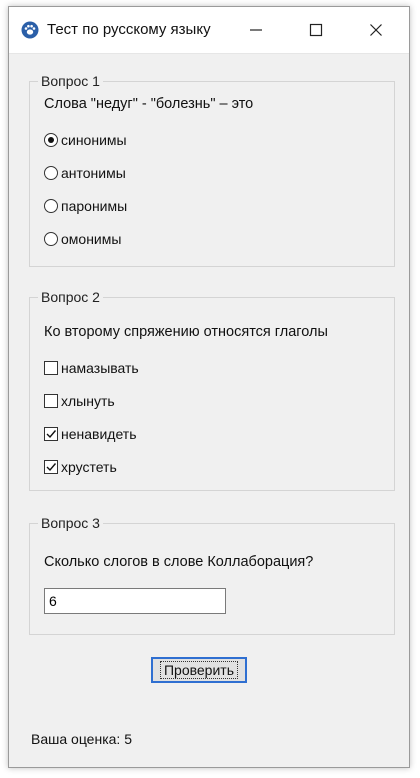 The image size is (420, 778). I want to click on checkbox-option-khlynut: хлынуть, so click(79, 401).